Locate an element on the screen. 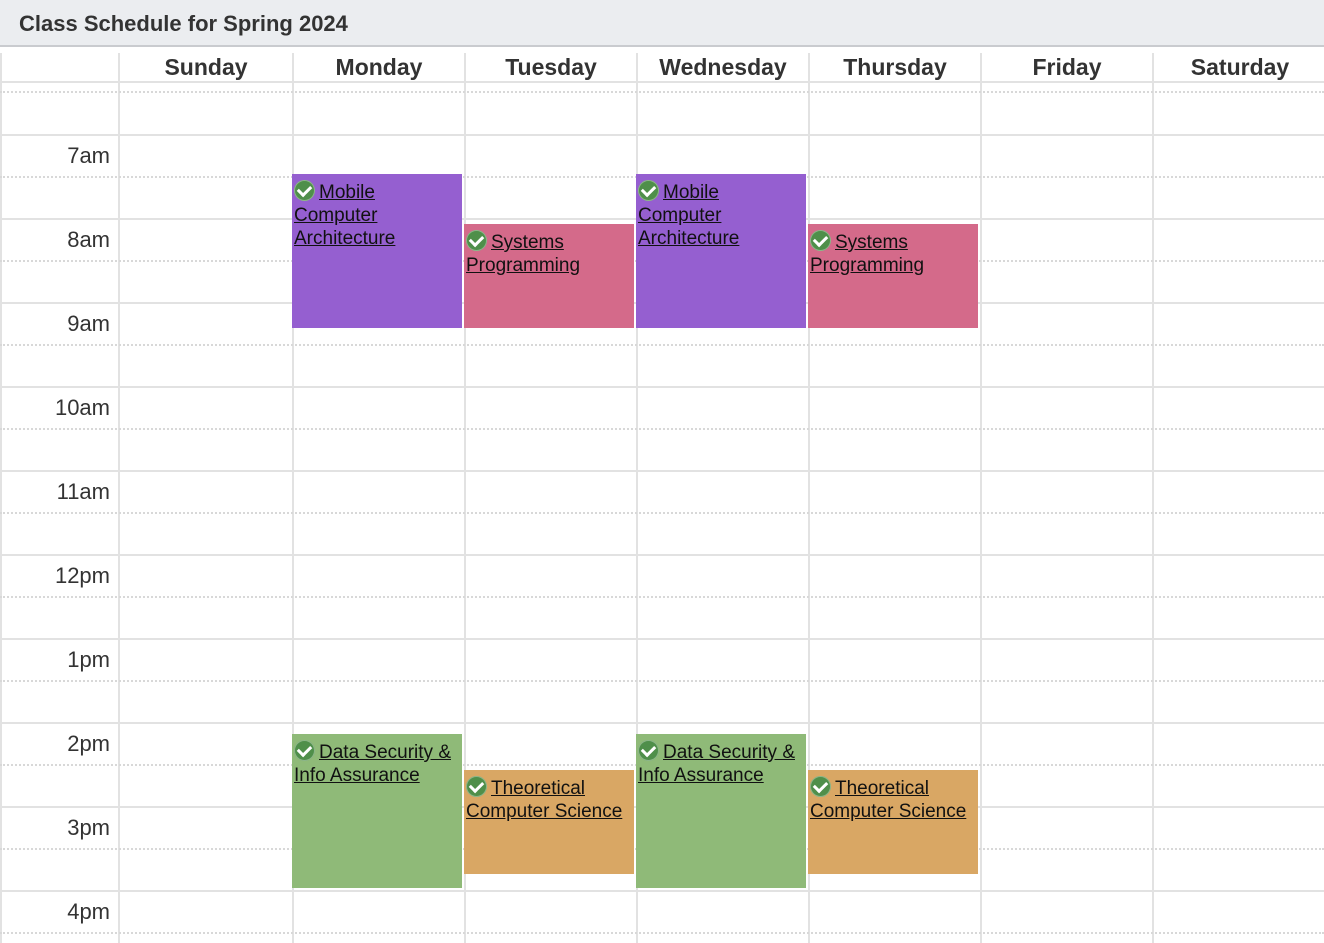 This screenshot has height=943, width=1324. time-label-10am: 10am is located at coordinates (82, 407).